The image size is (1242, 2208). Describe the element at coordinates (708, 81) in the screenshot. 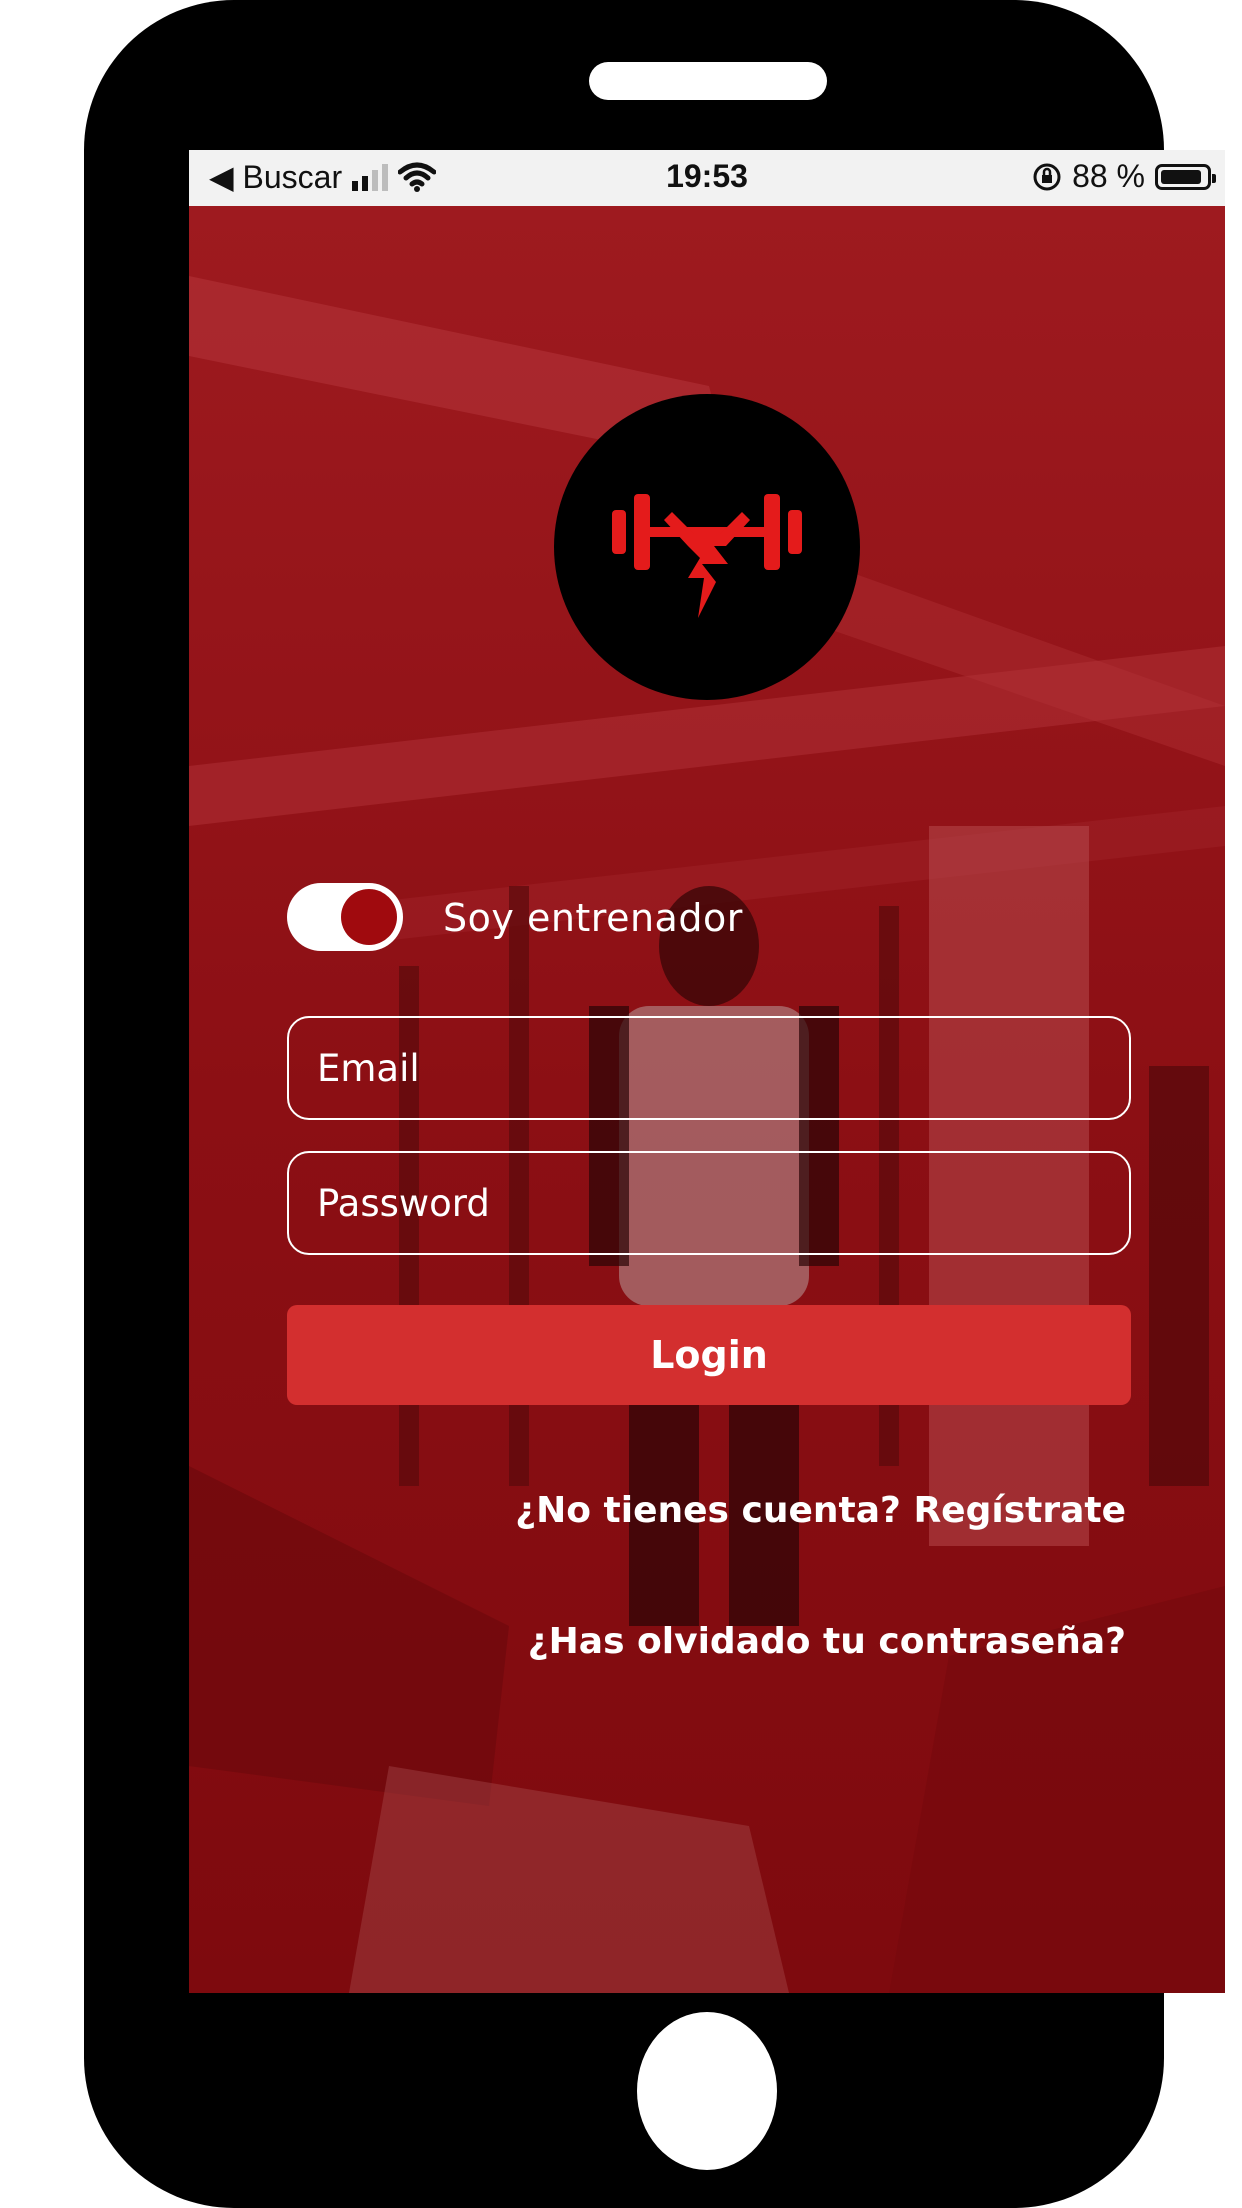

I see `earpiece-speaker` at that location.